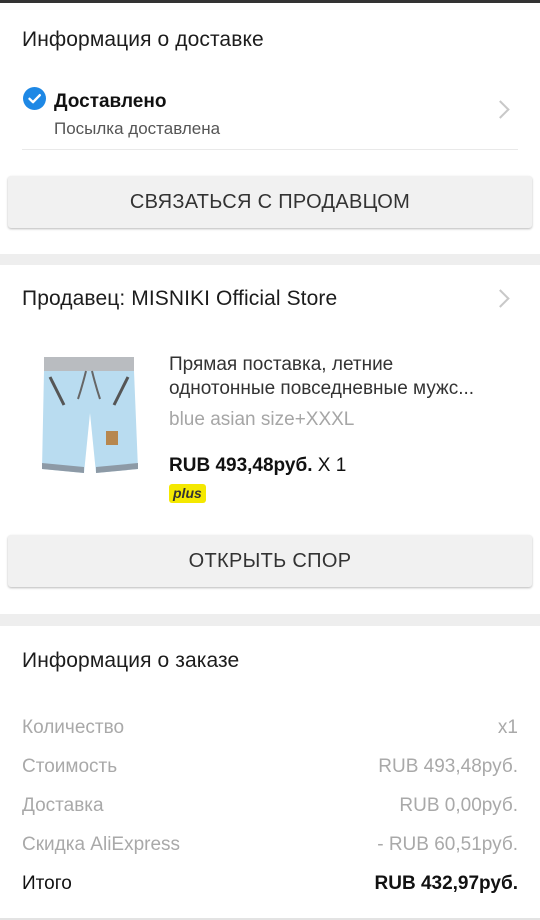 Image resolution: width=540 pixels, height=920 pixels. What do you see at coordinates (270, 561) in the screenshot?
I see `open-dispute-button: ОТКРЫТЬ СПОР` at bounding box center [270, 561].